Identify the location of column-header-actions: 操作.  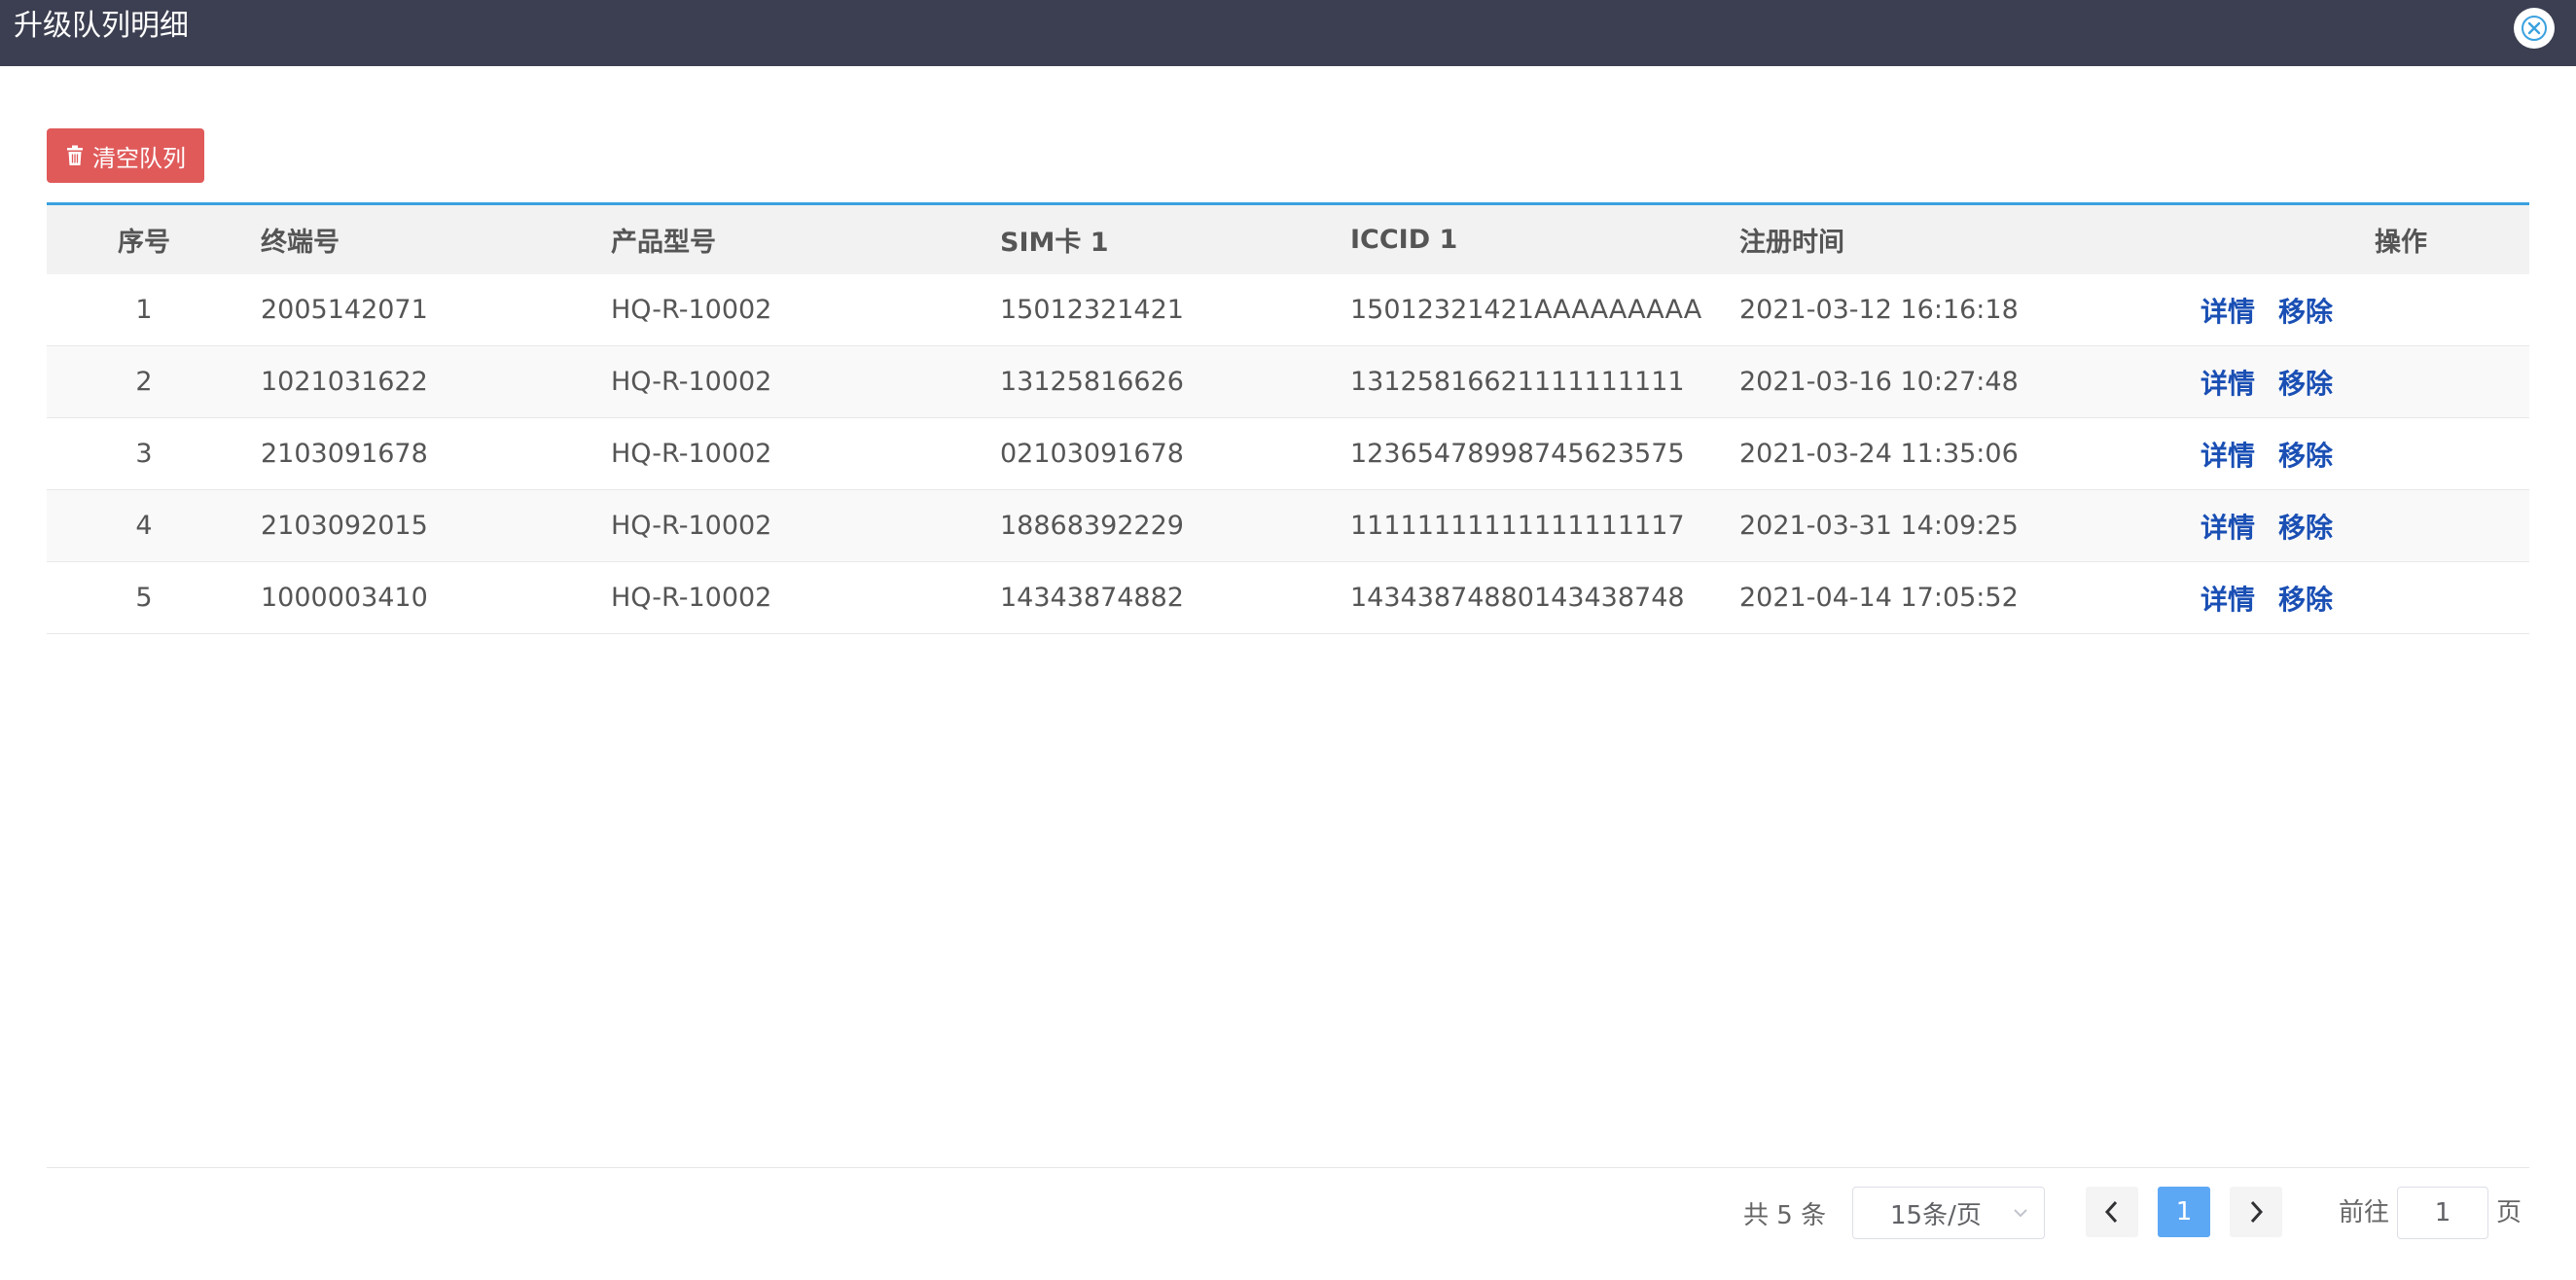
(2401, 243).